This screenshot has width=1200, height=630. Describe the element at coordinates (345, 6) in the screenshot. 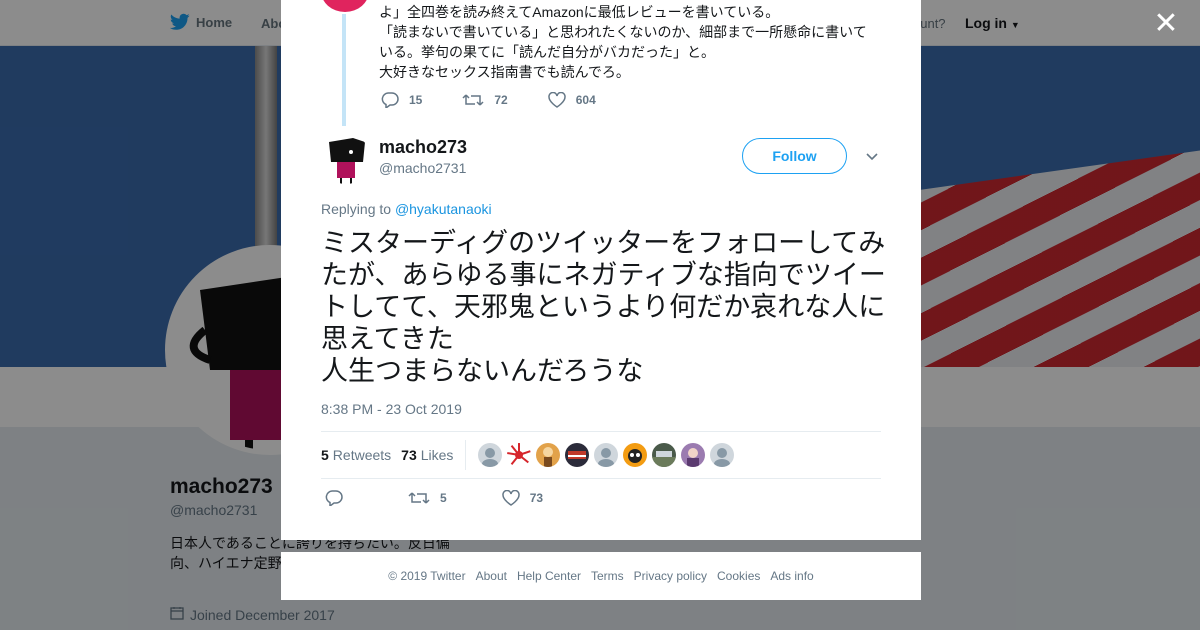

I see `previous-tweet-avatar` at that location.